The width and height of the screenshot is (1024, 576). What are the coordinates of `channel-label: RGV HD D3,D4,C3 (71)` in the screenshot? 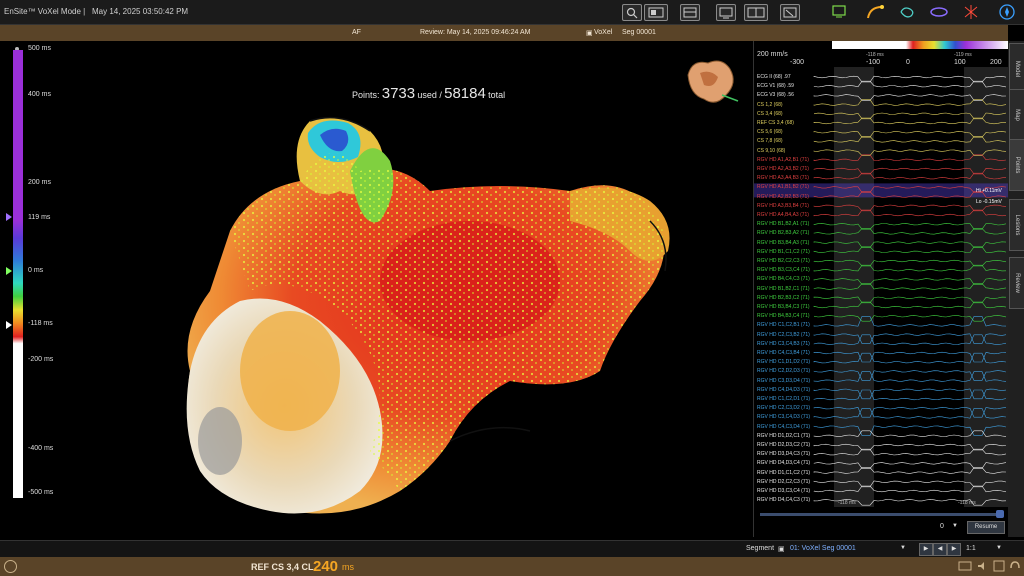 It's located at (783, 454).